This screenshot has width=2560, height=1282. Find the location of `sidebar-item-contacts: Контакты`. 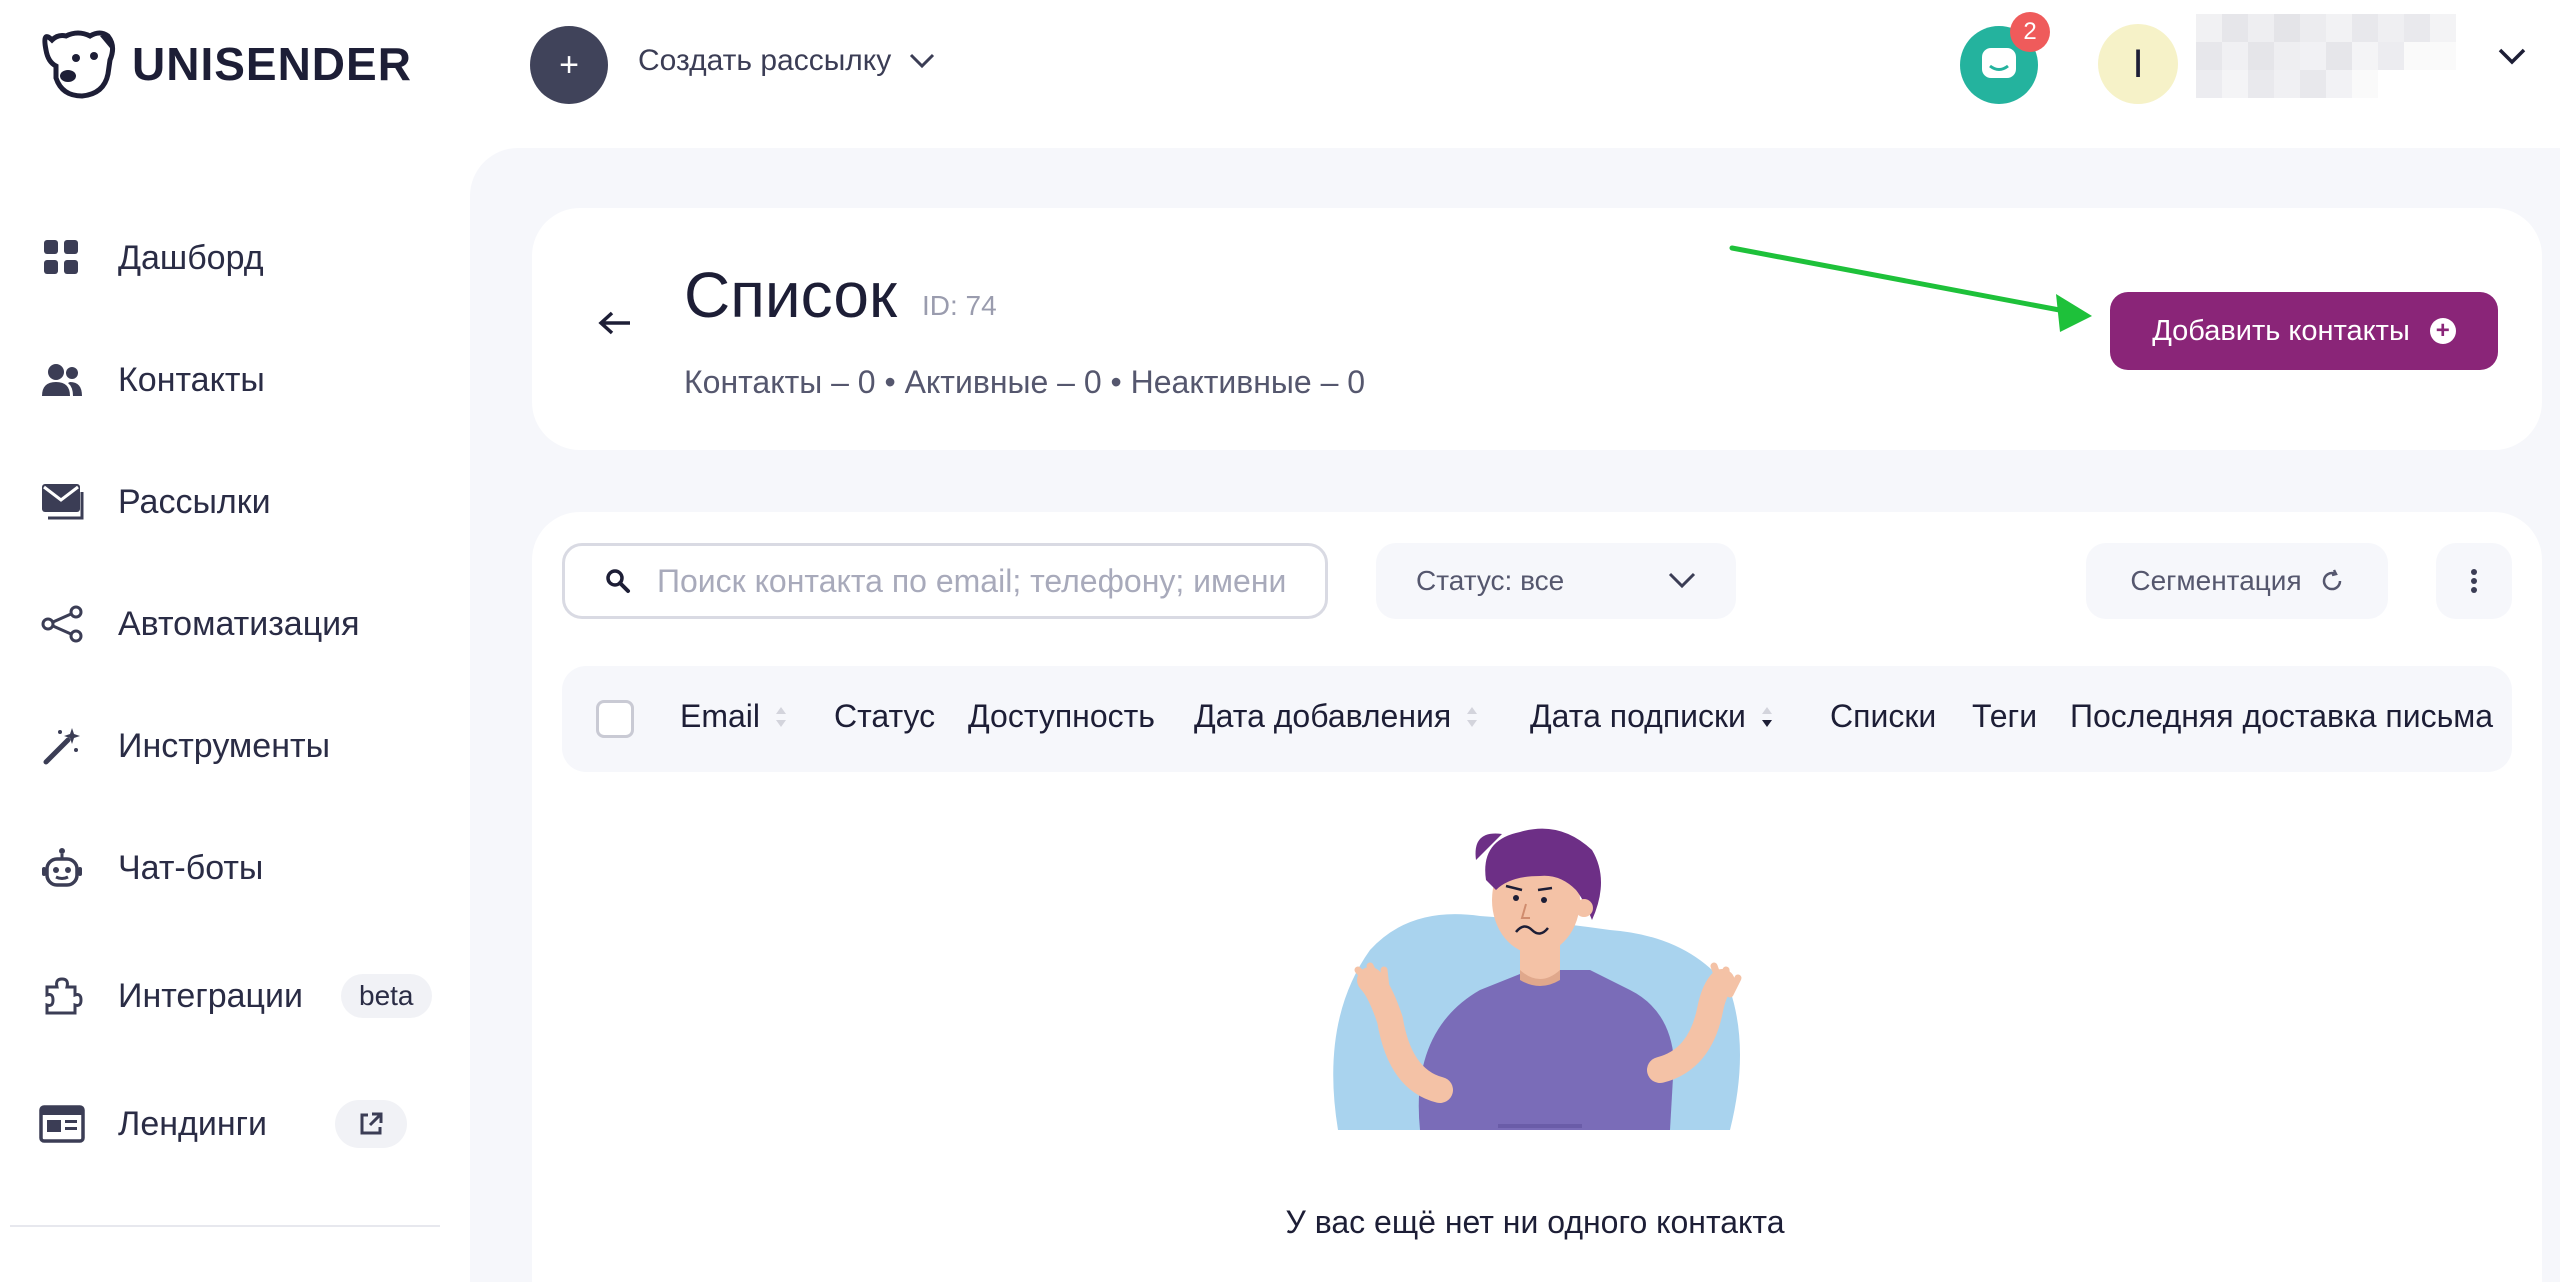

sidebar-item-contacts: Контакты is located at coordinates (238, 380).